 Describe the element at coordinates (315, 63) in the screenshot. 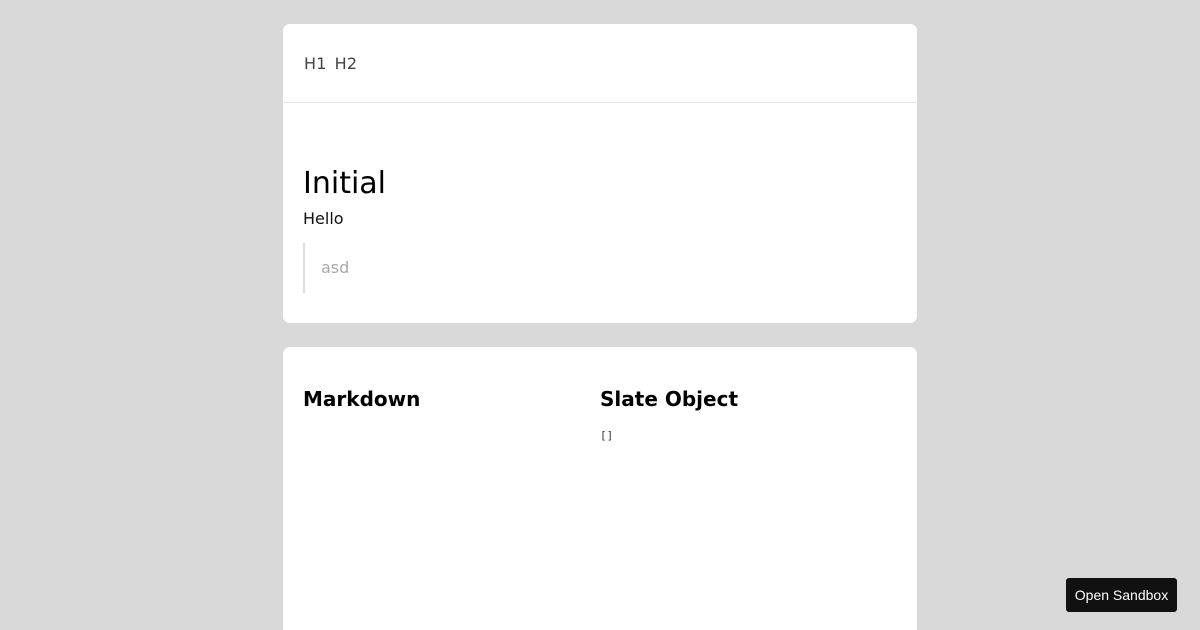

I see `h1-button: H1` at that location.